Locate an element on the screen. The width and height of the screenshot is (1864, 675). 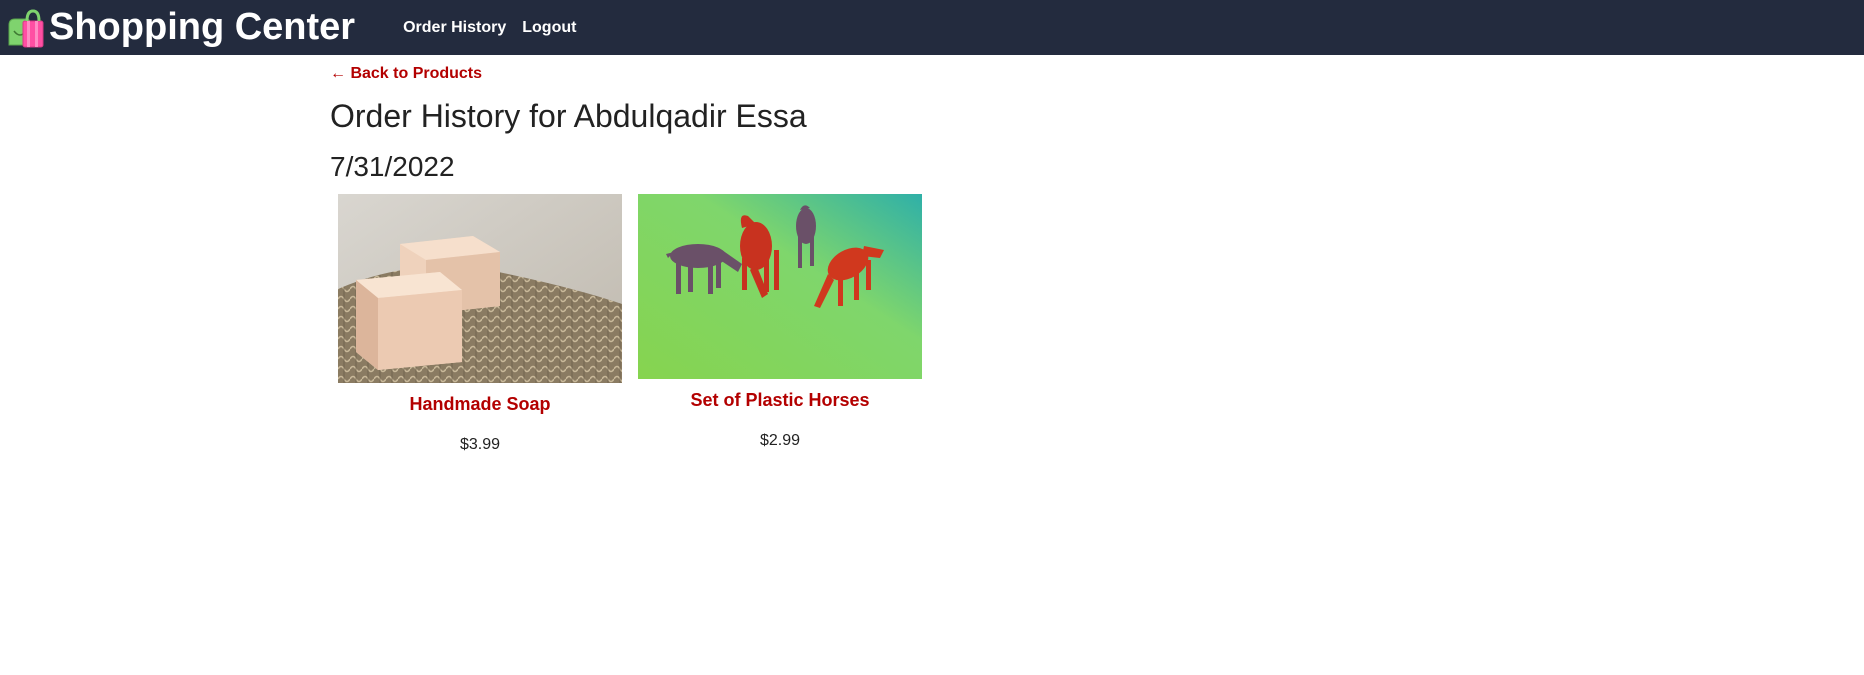
back-to-products-link: ← Back to Products is located at coordinates (780, 74).